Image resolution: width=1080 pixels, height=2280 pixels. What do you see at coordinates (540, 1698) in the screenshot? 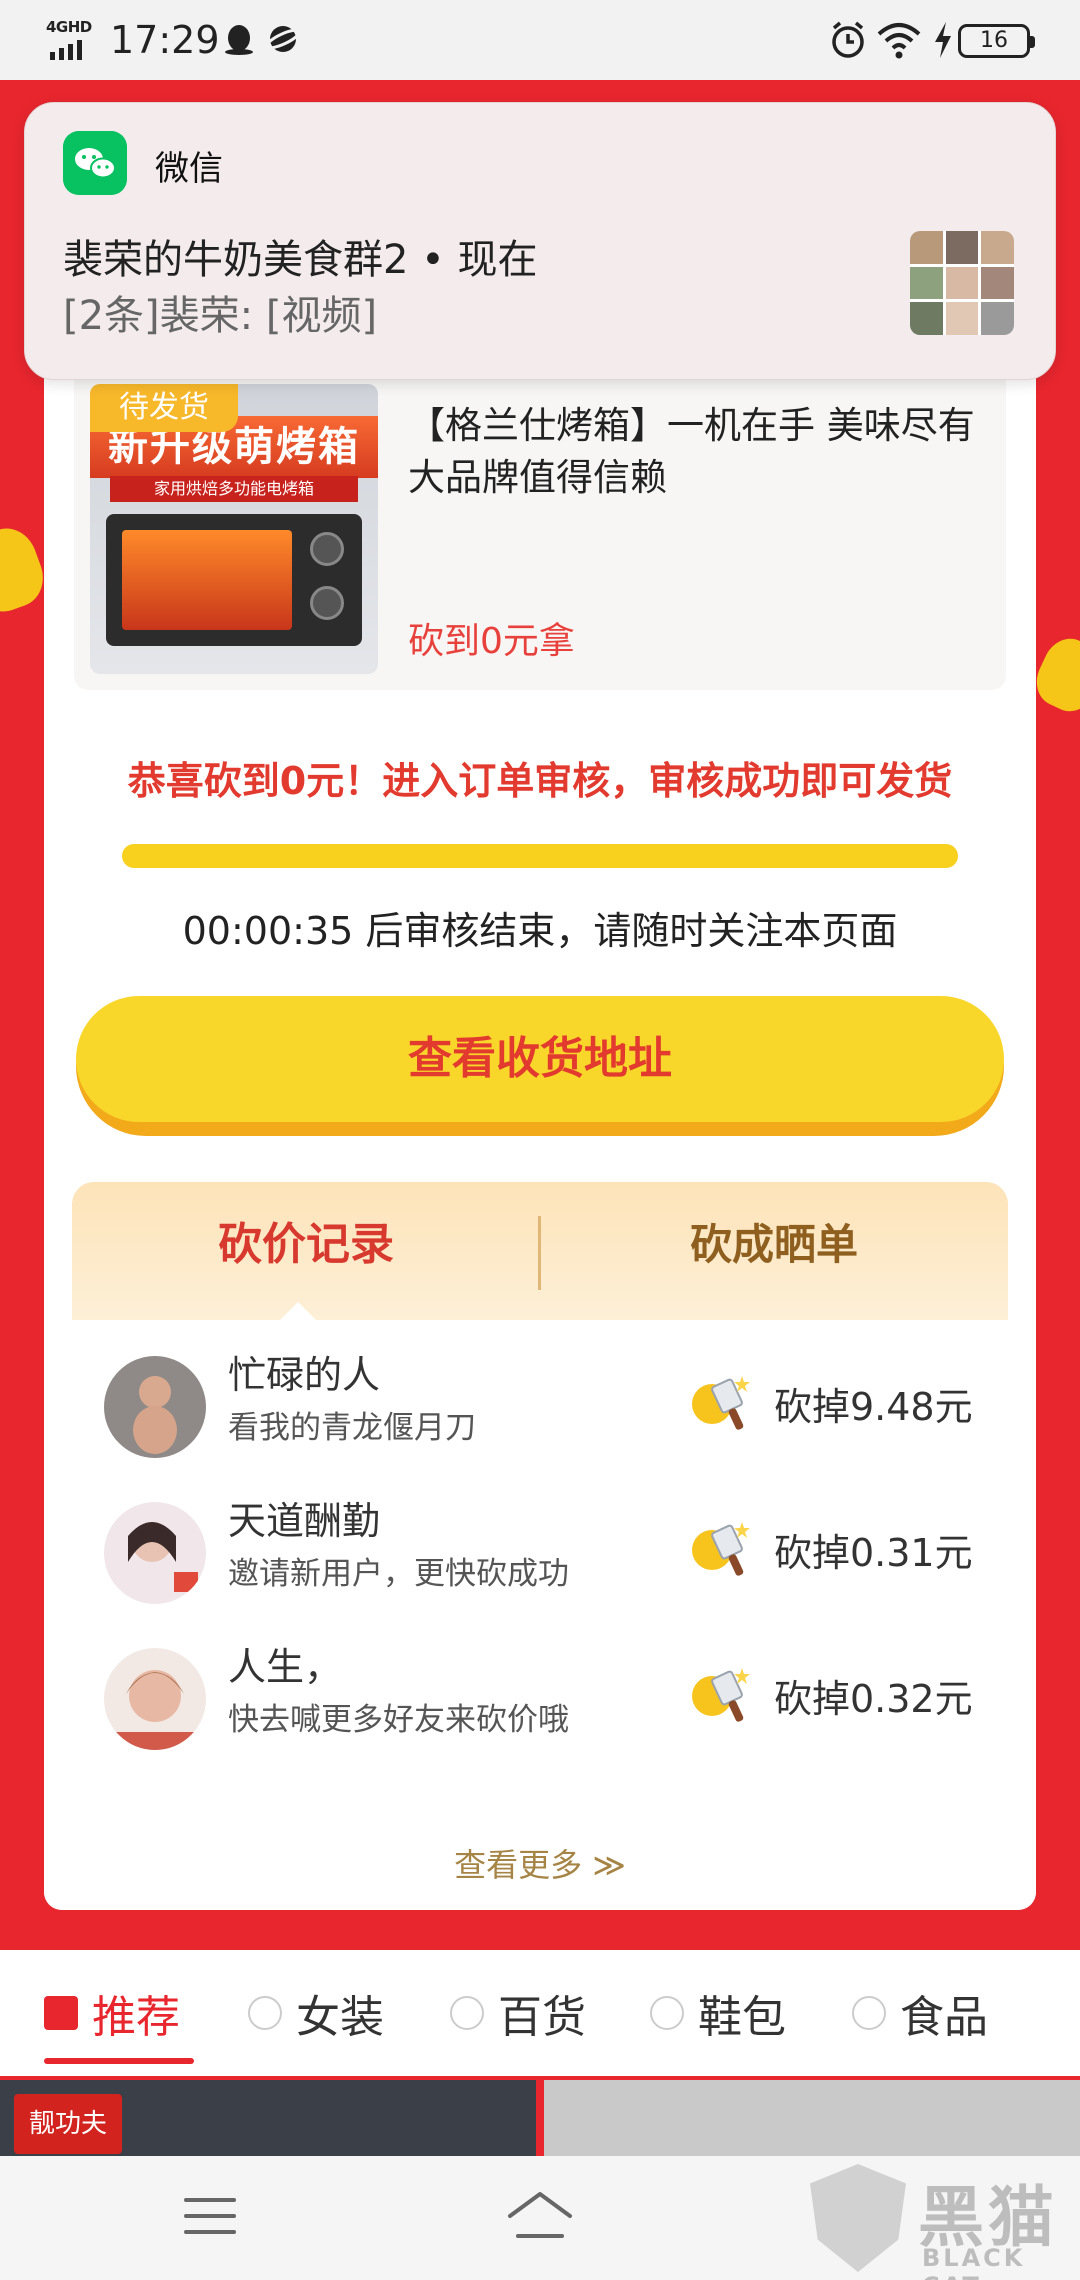
I see `list-item: 人生， 快去喊更多好友来砍价哦 砍掉0.32元` at bounding box center [540, 1698].